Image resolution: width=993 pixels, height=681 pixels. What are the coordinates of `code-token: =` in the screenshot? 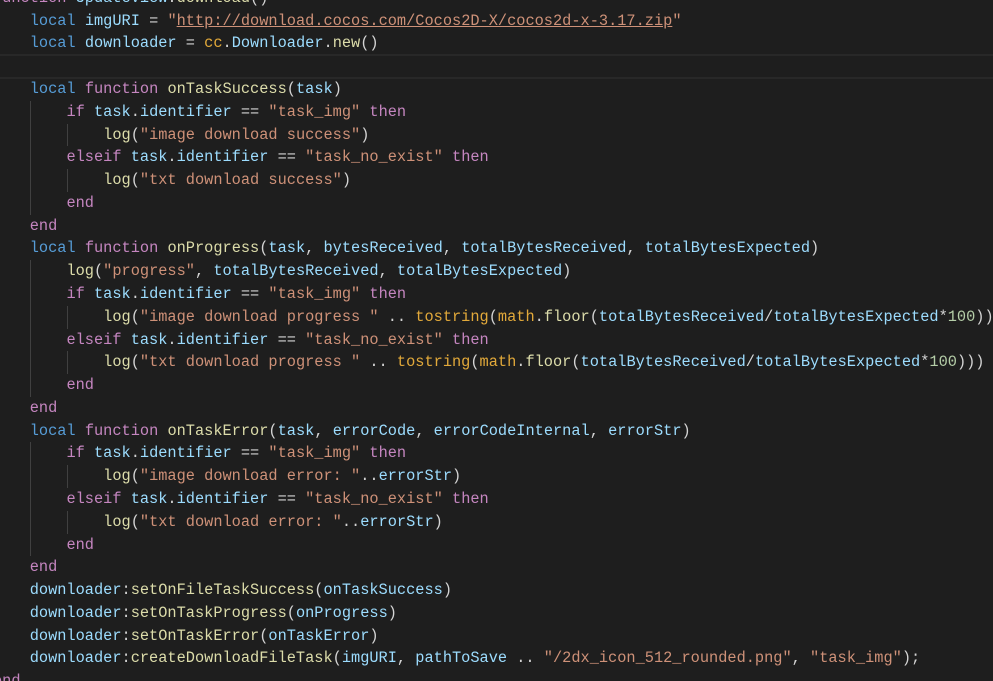 It's located at (153, 20).